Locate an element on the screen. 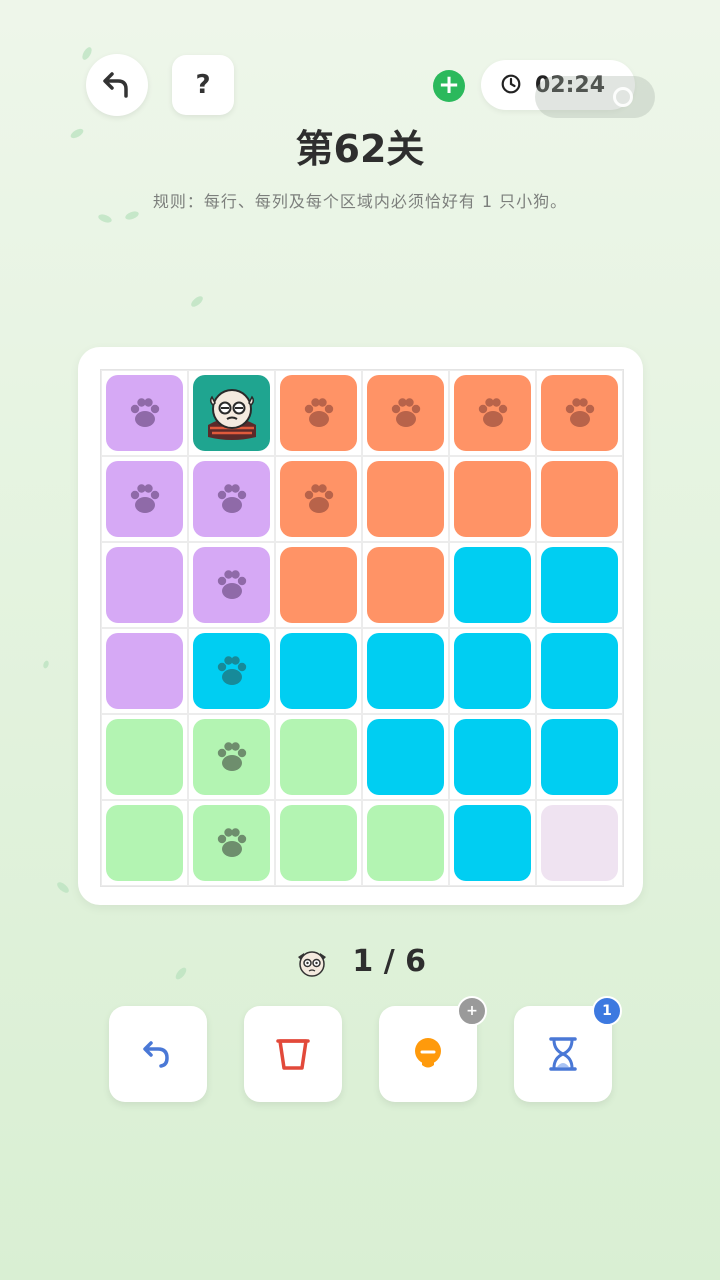 This screenshot has width=720, height=1280. hourglass-icon is located at coordinates (563, 1054).